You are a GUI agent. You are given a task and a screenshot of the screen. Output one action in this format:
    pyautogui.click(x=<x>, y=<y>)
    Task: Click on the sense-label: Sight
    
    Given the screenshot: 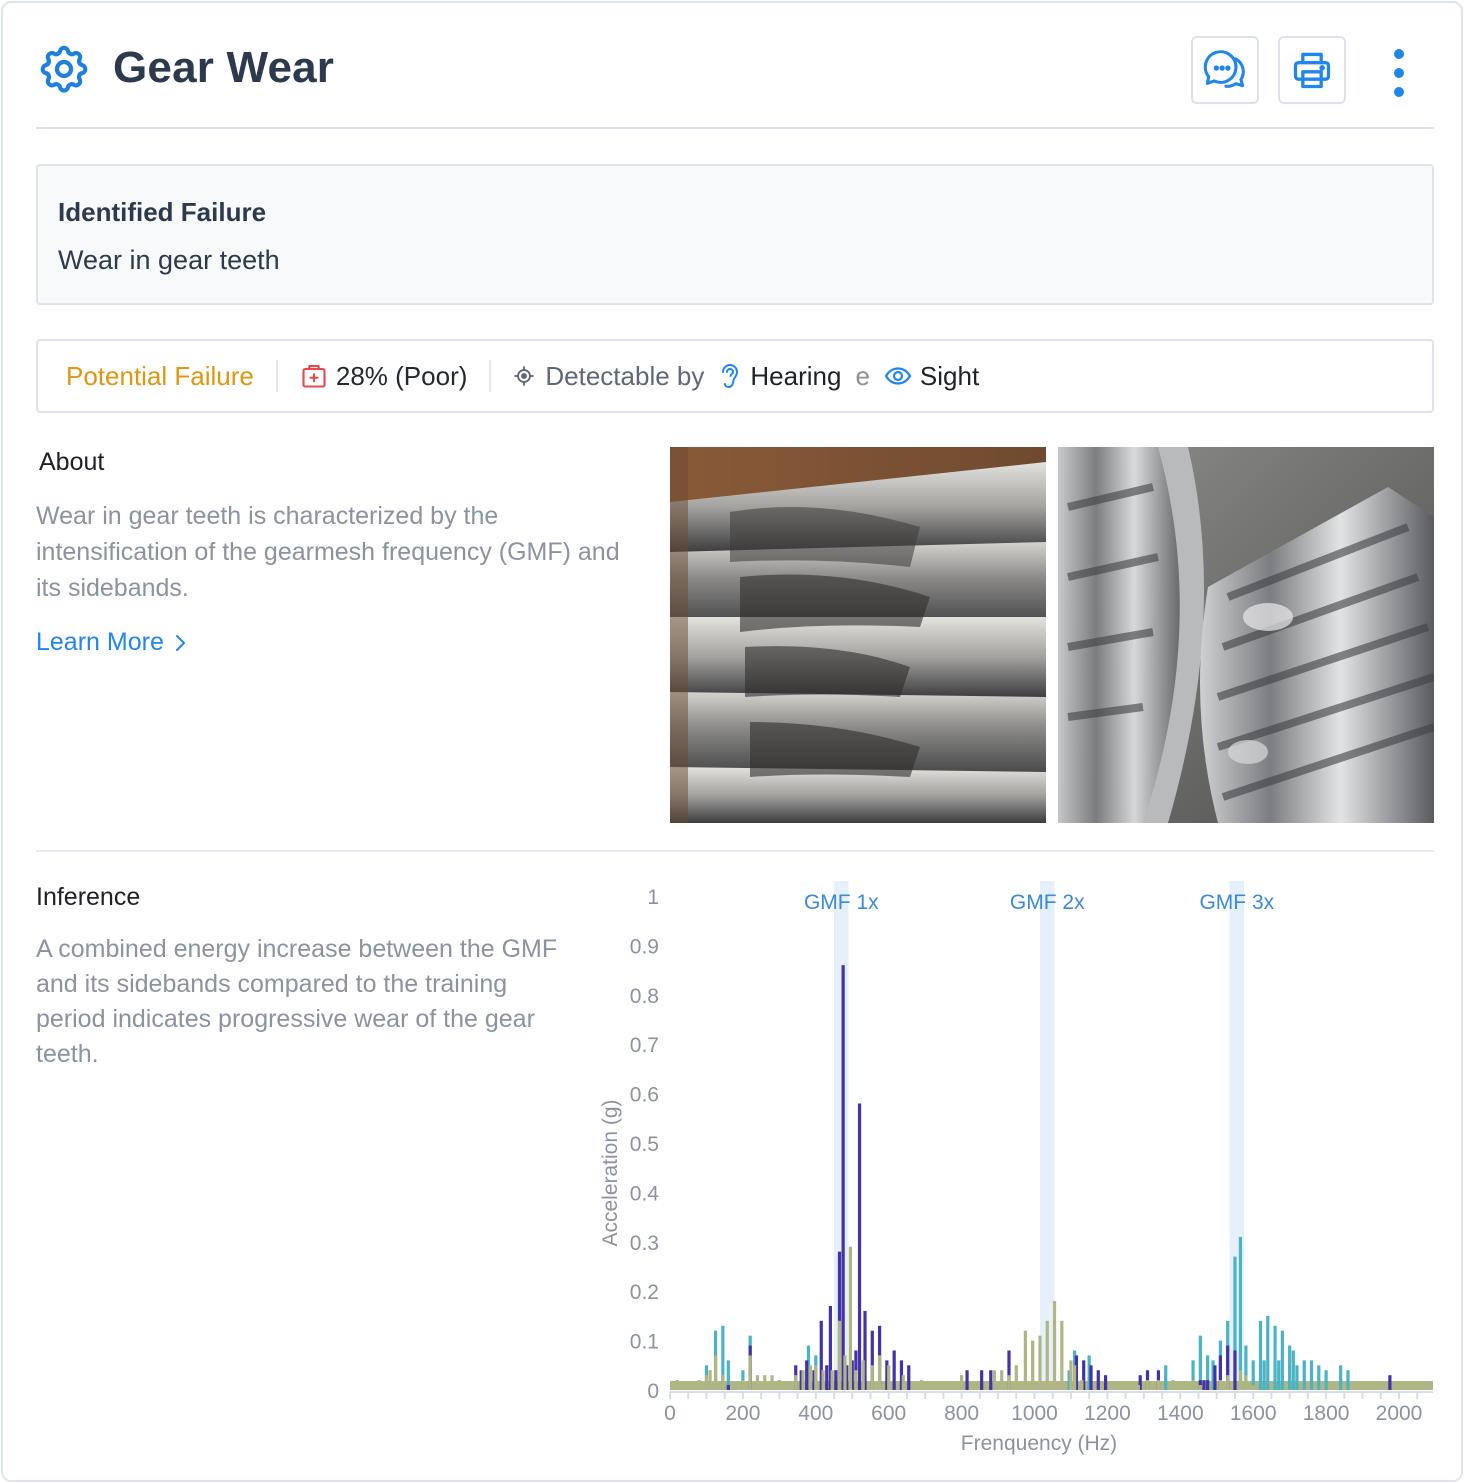 What is the action you would take?
    pyautogui.click(x=949, y=375)
    